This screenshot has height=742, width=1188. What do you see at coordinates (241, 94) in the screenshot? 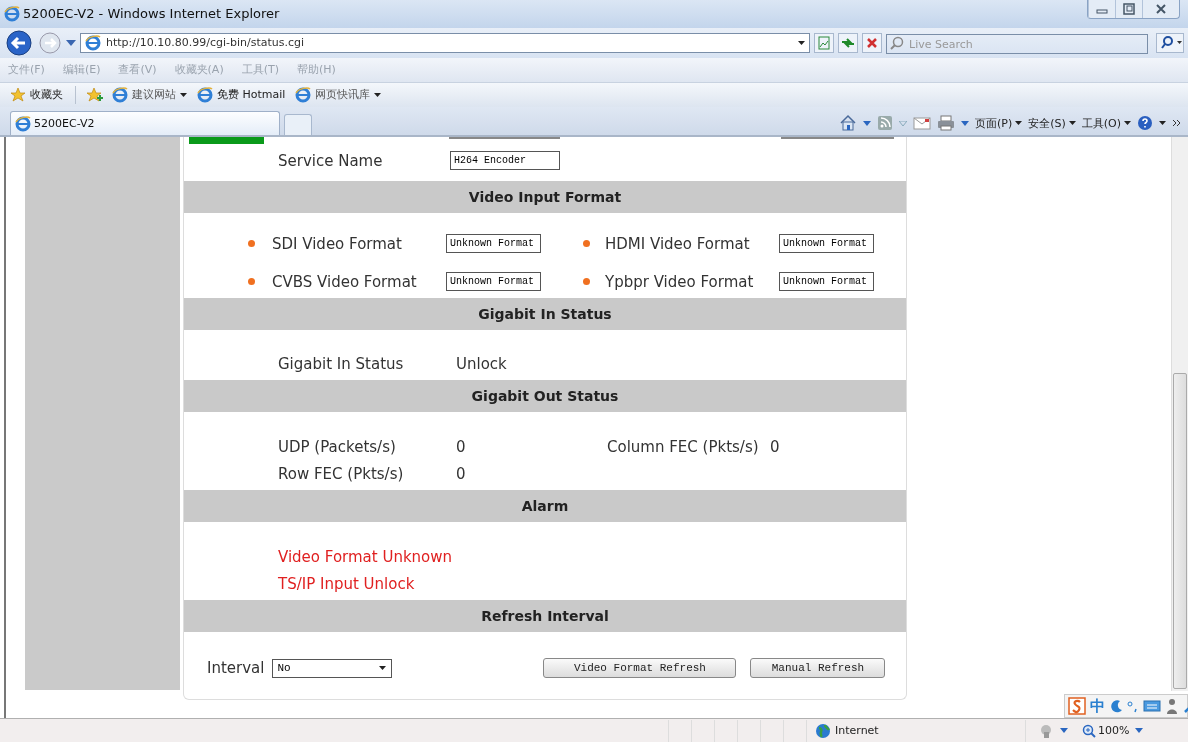
I see `favorites-link: 免费 Hotmail` at bounding box center [241, 94].